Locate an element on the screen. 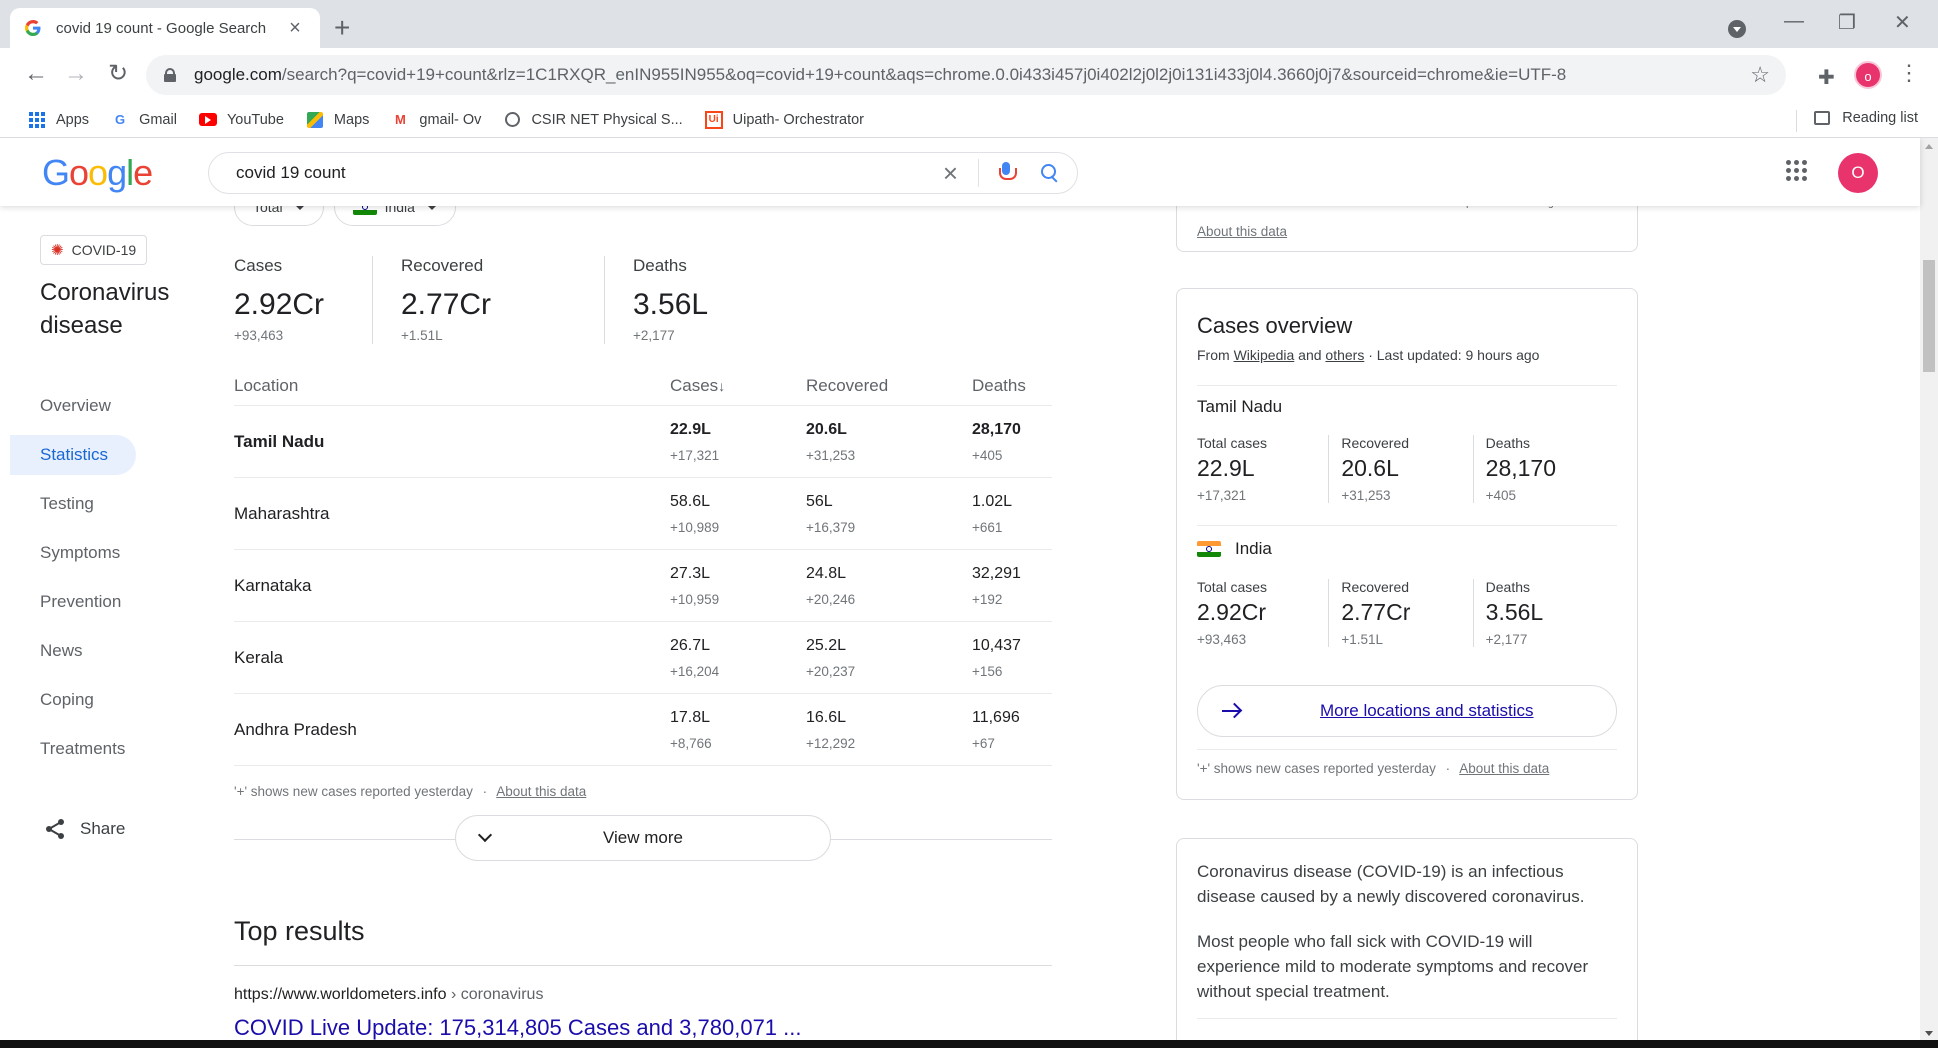 The image size is (1938, 1048). profile-avatar: o is located at coordinates (1868, 75).